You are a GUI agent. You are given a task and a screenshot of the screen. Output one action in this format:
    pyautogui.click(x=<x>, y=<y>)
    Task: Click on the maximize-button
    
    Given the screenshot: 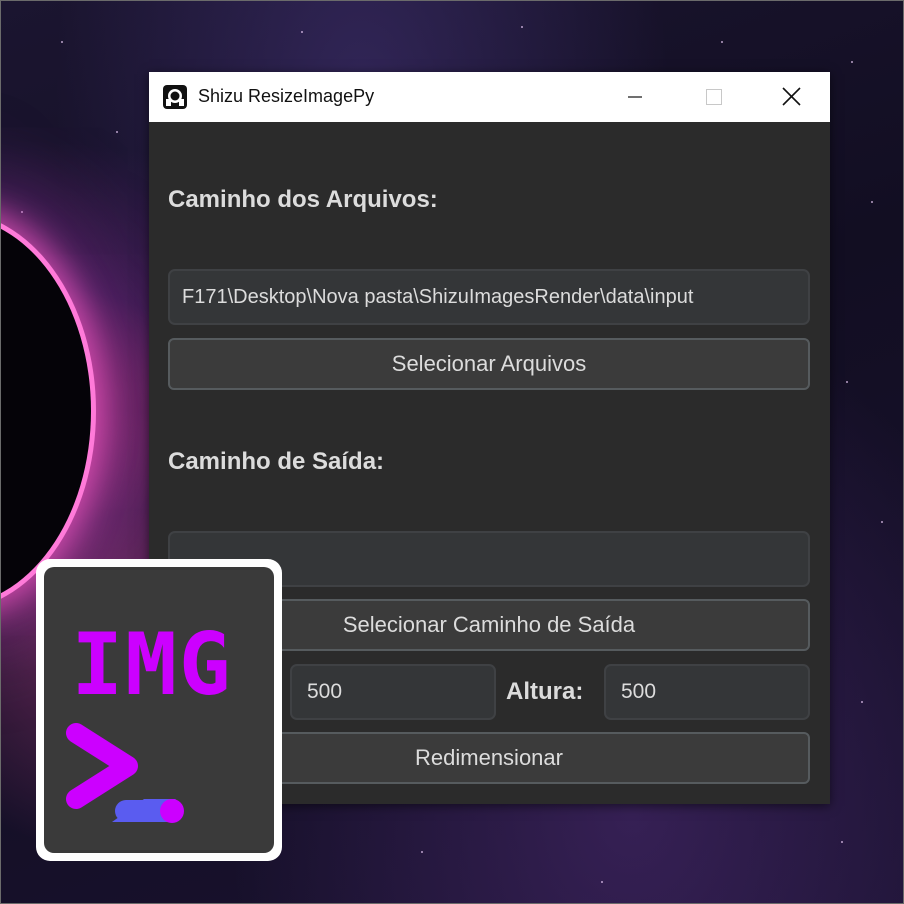 What is the action you would take?
    pyautogui.click(x=713, y=97)
    